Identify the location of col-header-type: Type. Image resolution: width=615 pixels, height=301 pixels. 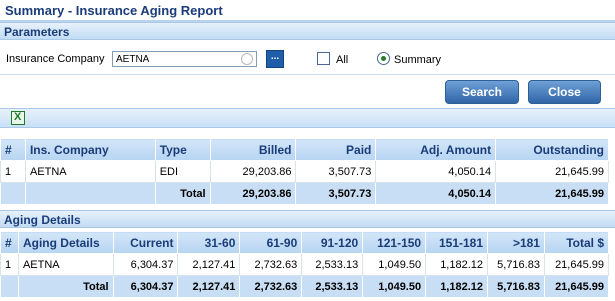
(182, 149).